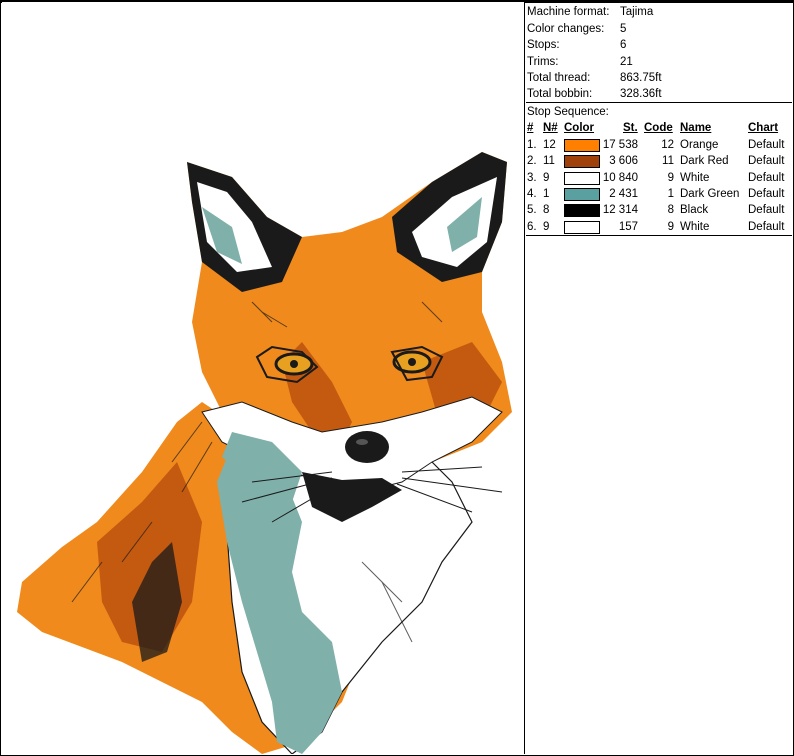 This screenshot has height=756, width=794. I want to click on col-header-color: Color, so click(579, 128).